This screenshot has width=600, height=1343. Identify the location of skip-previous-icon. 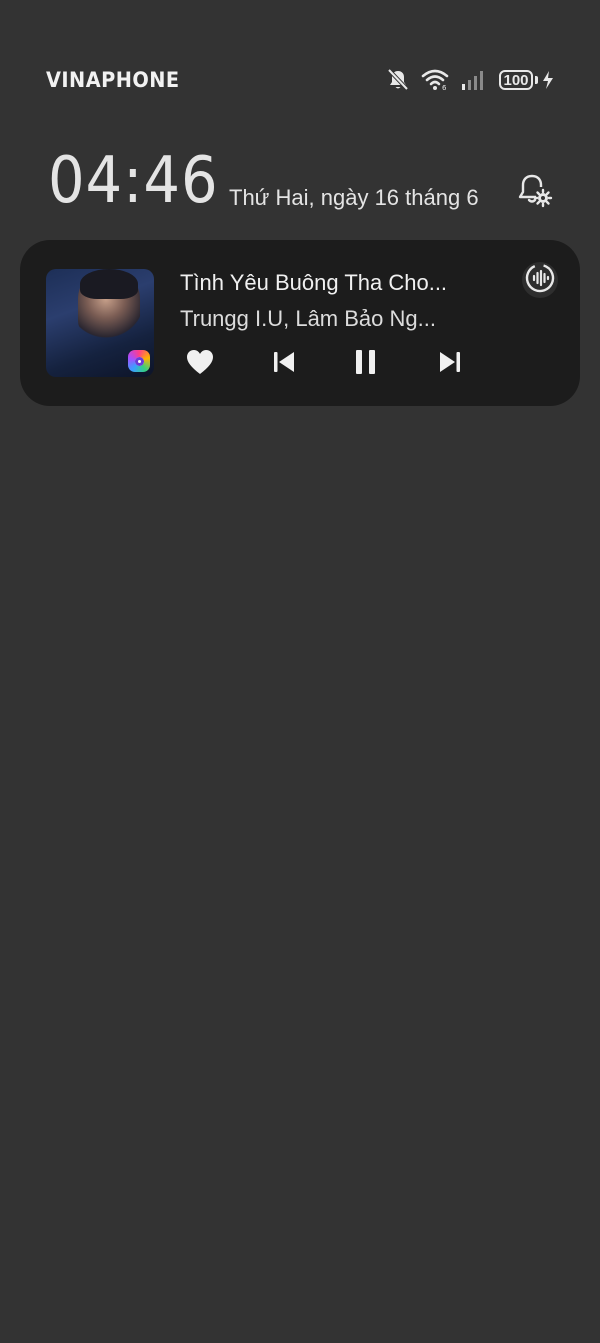
(284, 364).